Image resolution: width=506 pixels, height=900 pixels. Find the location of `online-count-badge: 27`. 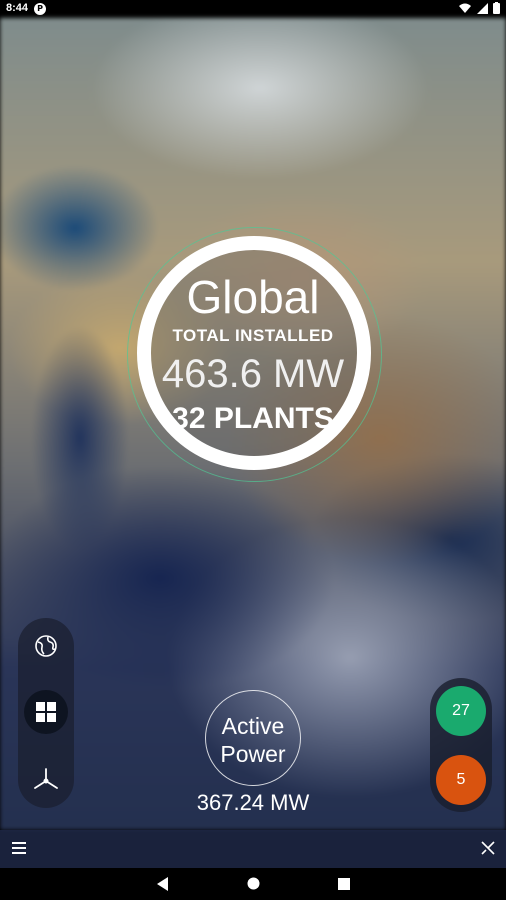

online-count-badge: 27 is located at coordinates (461, 711).